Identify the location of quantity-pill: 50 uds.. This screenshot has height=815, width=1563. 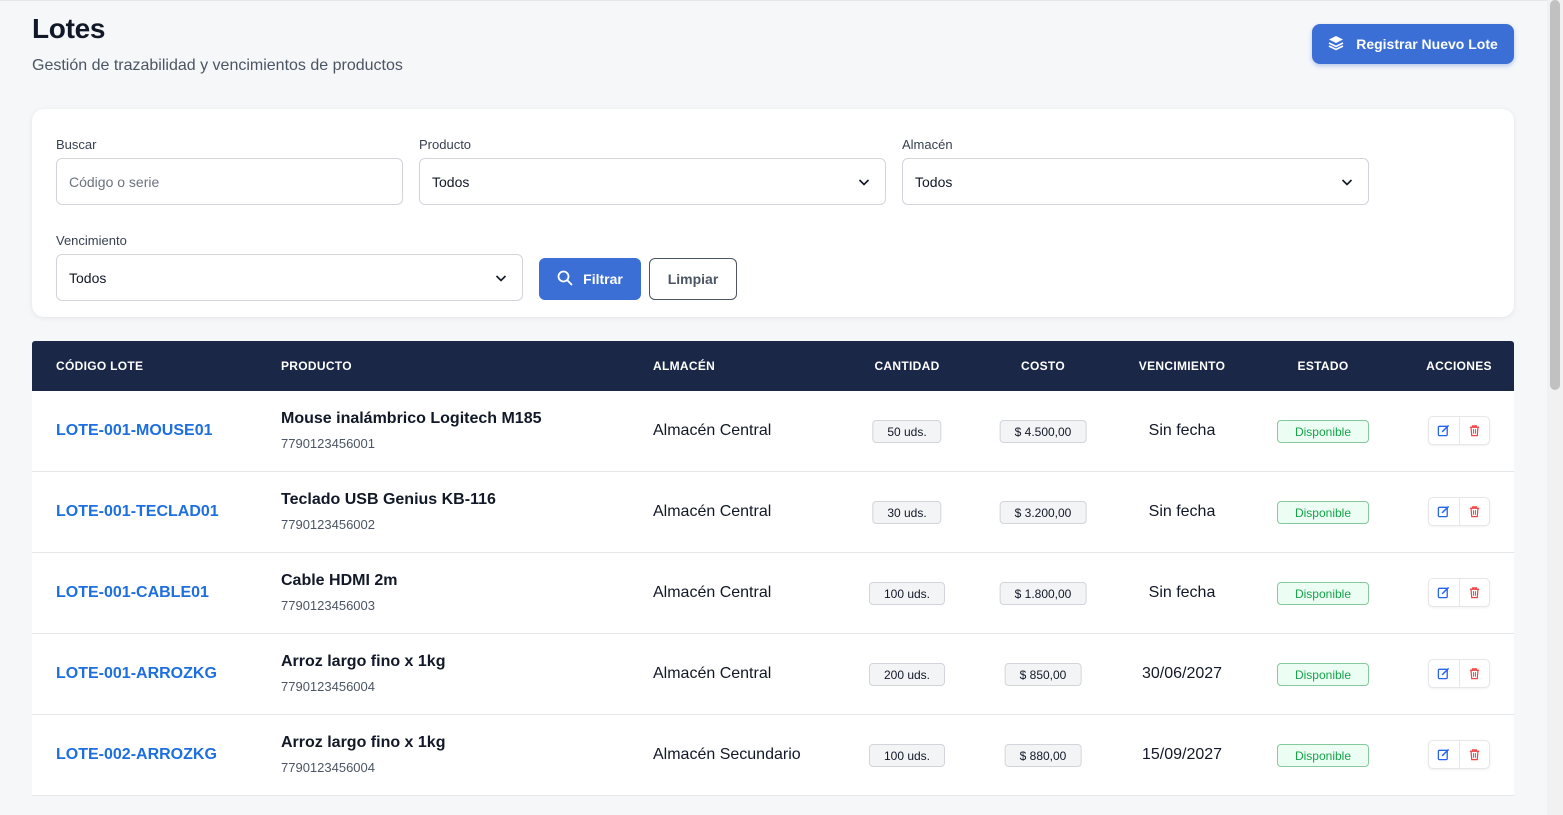
(907, 431).